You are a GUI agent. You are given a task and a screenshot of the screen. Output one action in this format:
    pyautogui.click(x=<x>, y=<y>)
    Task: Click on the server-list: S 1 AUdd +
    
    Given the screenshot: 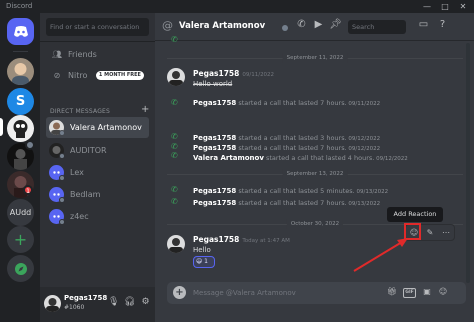 What is the action you would take?
    pyautogui.click(x=20, y=167)
    